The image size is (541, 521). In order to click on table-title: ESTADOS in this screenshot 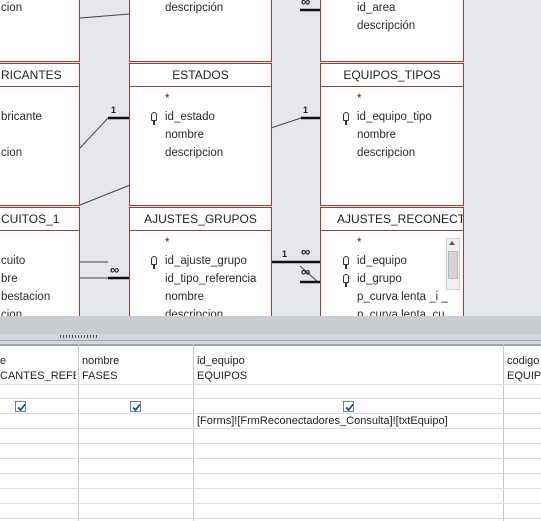, I will do `click(200, 75)`.